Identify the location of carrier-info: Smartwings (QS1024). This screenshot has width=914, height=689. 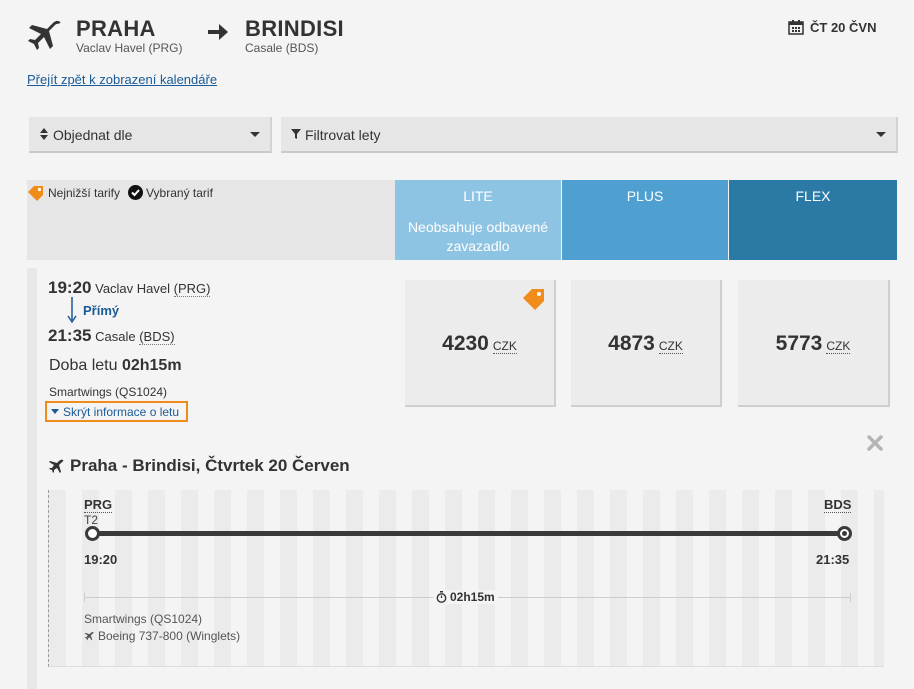
(108, 392).